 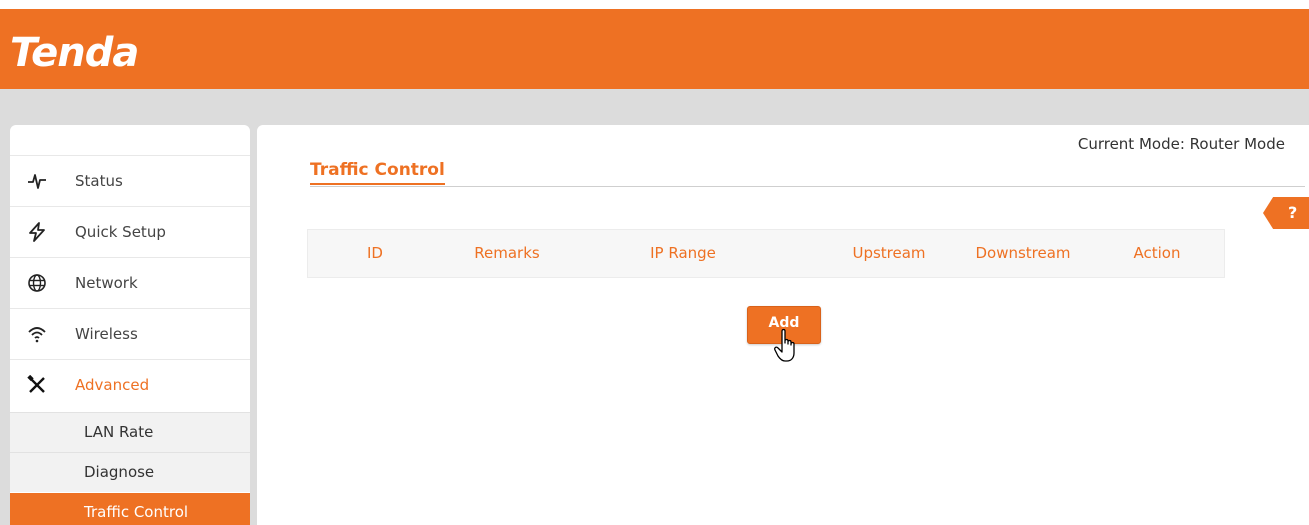 I want to click on tools-icon, so click(x=36, y=384).